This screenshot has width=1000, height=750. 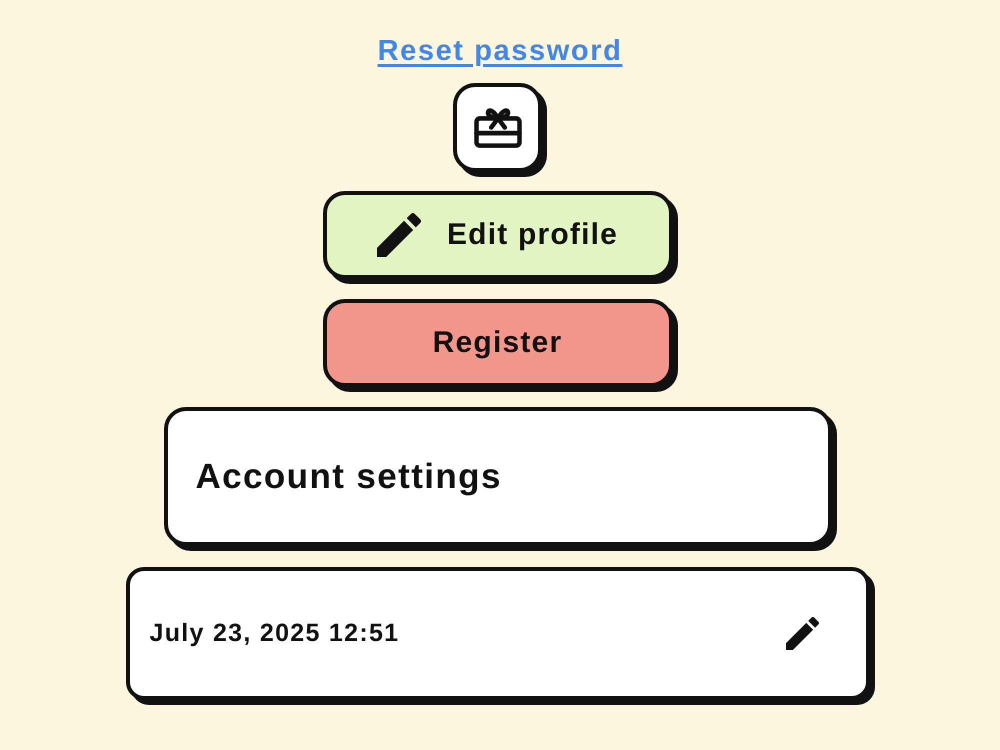 I want to click on gift-card-icon, so click(x=497, y=127).